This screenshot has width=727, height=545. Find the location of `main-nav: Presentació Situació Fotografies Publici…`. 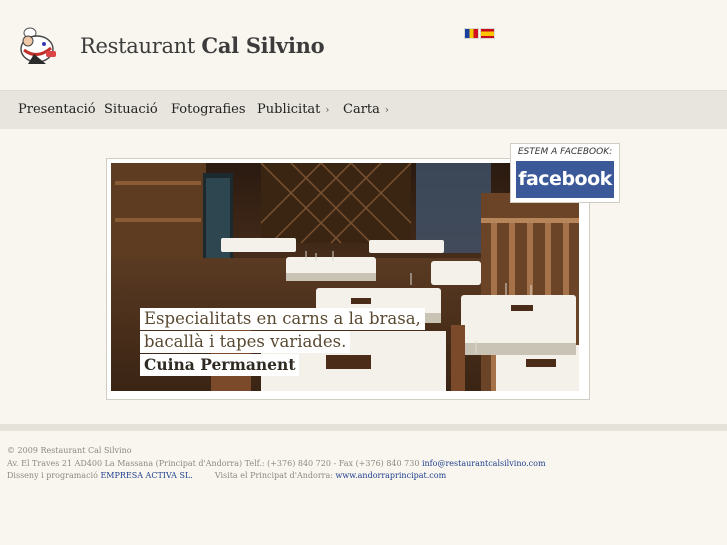

main-nav: Presentació Situació Fotografies Publici… is located at coordinates (363, 109).